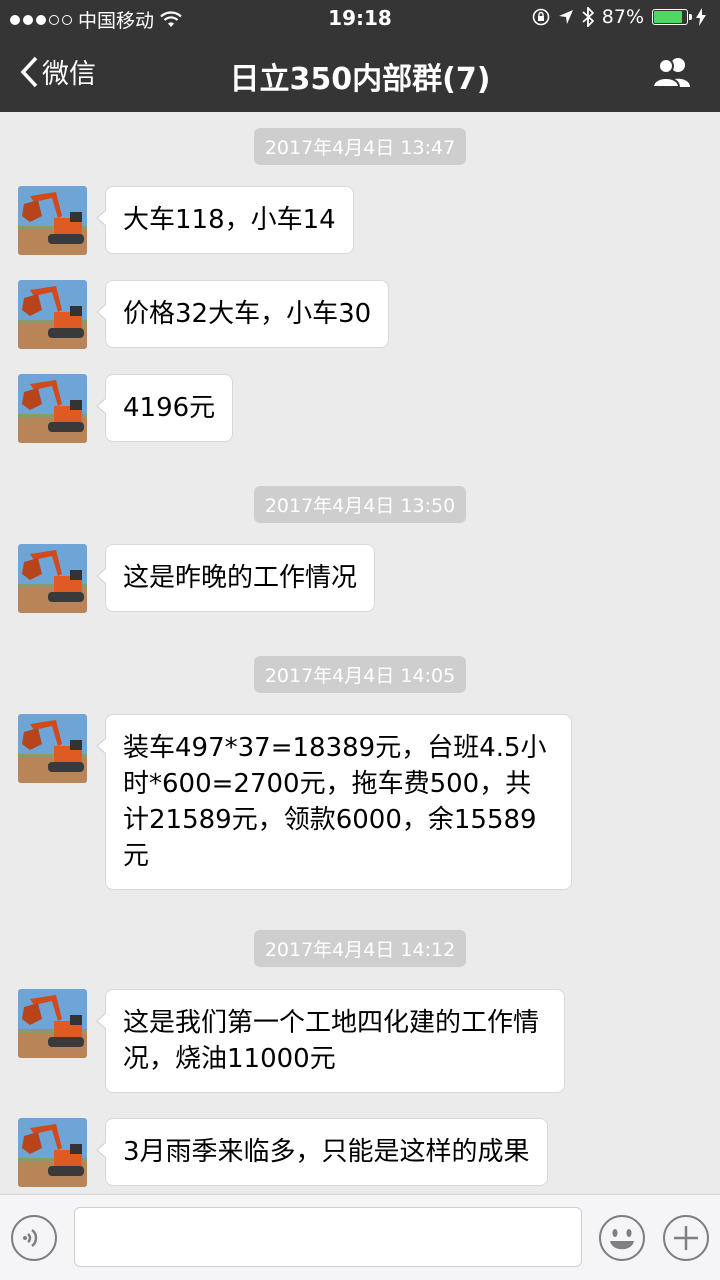 The width and height of the screenshot is (720, 1280). I want to click on nav-bar: 微信 日立350内部群(7), so click(360, 74).